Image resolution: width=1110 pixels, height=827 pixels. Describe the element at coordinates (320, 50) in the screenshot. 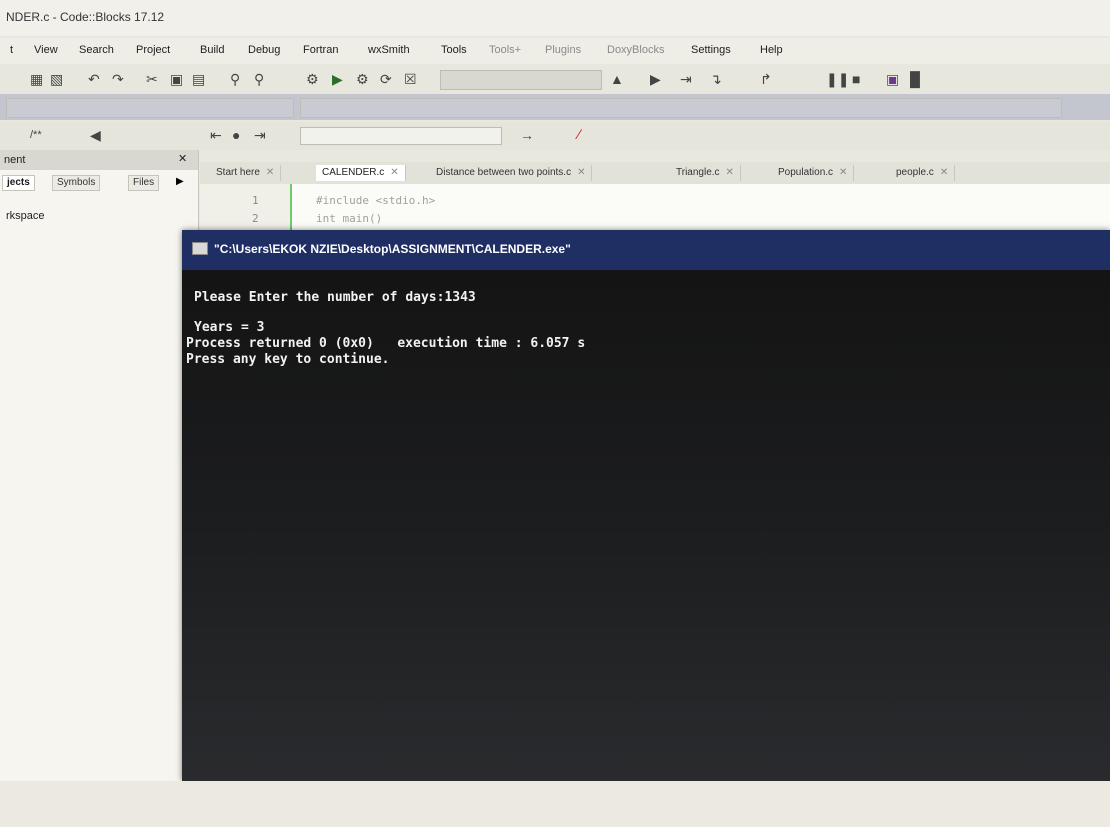

I see `menu-fortran: Fortran` at that location.